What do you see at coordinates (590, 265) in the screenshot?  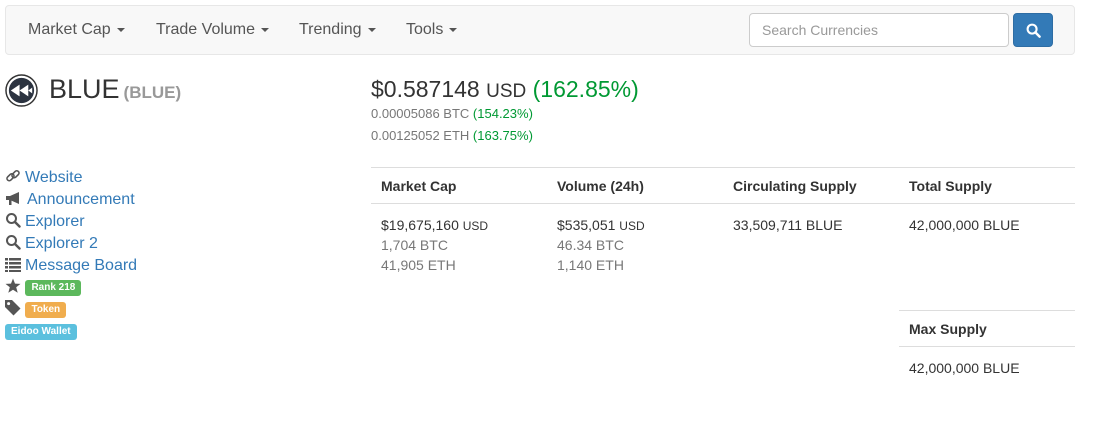 I see `volume-eth: 1,140 ETH` at bounding box center [590, 265].